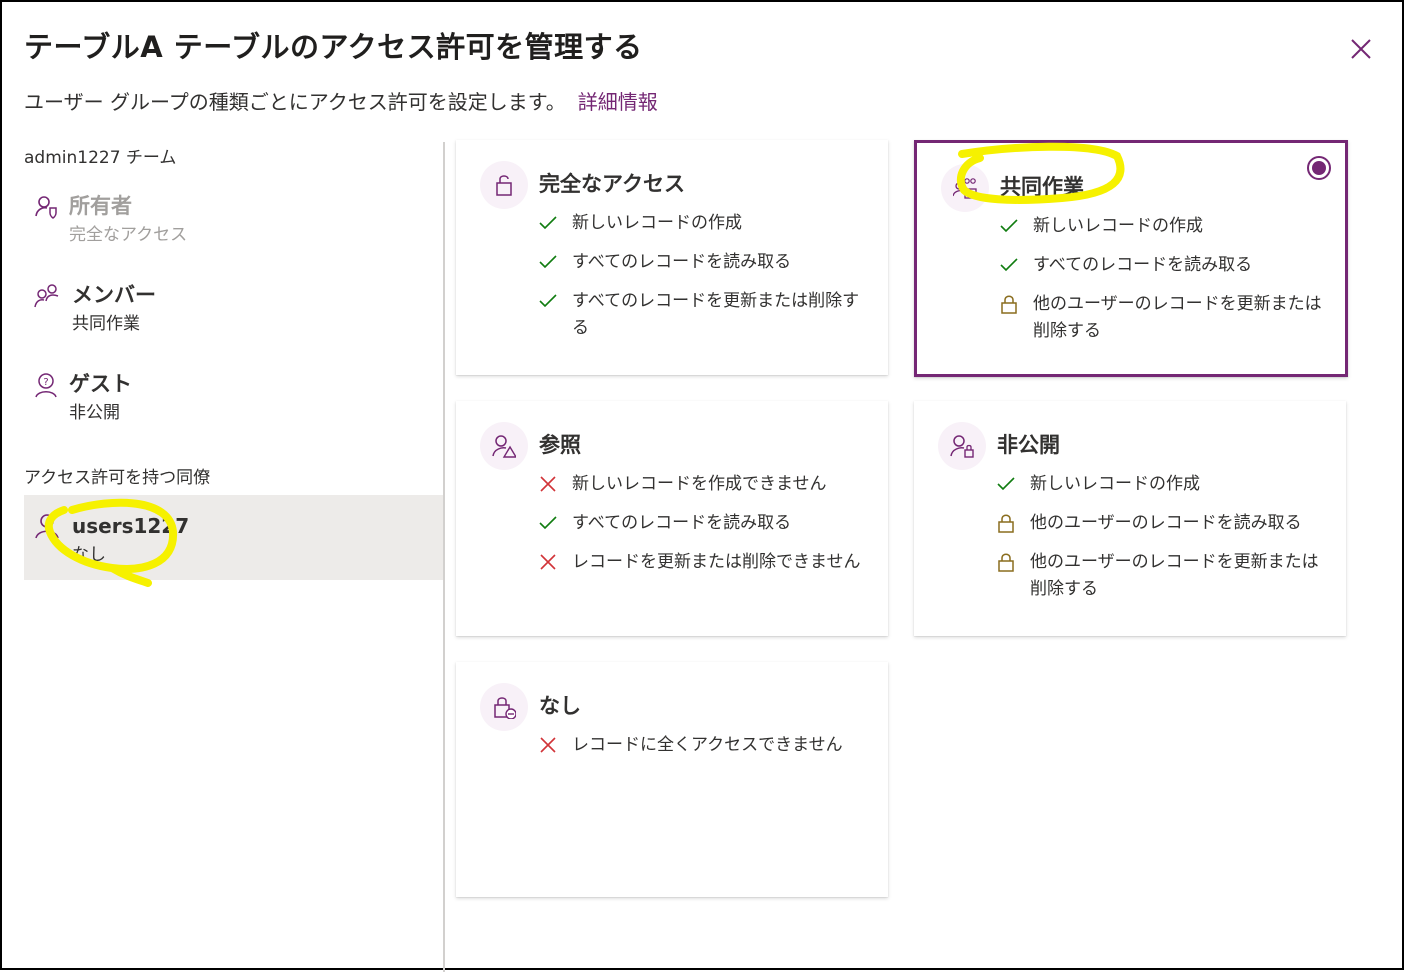 The image size is (1404, 972). Describe the element at coordinates (1166, 523) in the screenshot. I see `capability-text: 他のユーザーのレコードを読み取る` at that location.